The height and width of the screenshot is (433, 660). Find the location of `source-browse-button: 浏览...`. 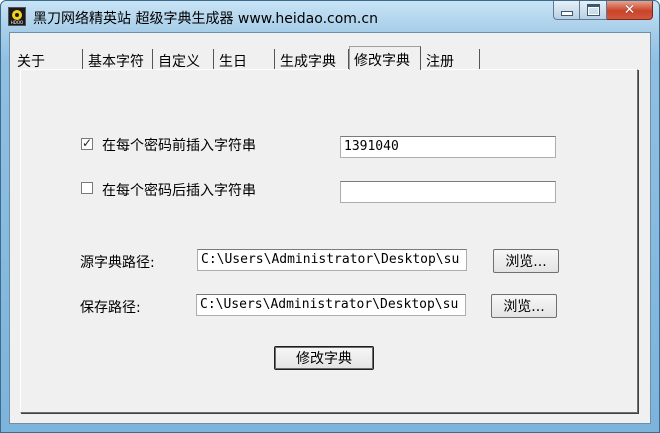

source-browse-button: 浏览... is located at coordinates (526, 261).